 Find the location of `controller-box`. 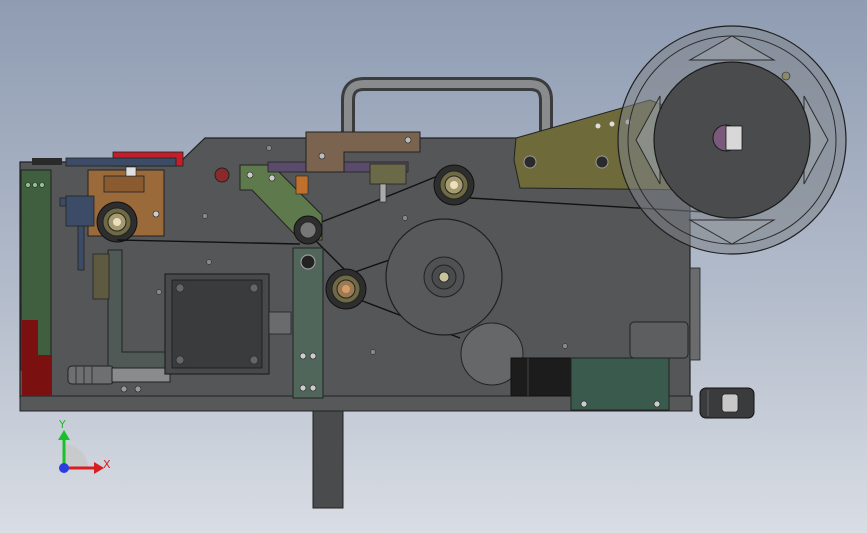

controller-box is located at coordinates (620, 384).